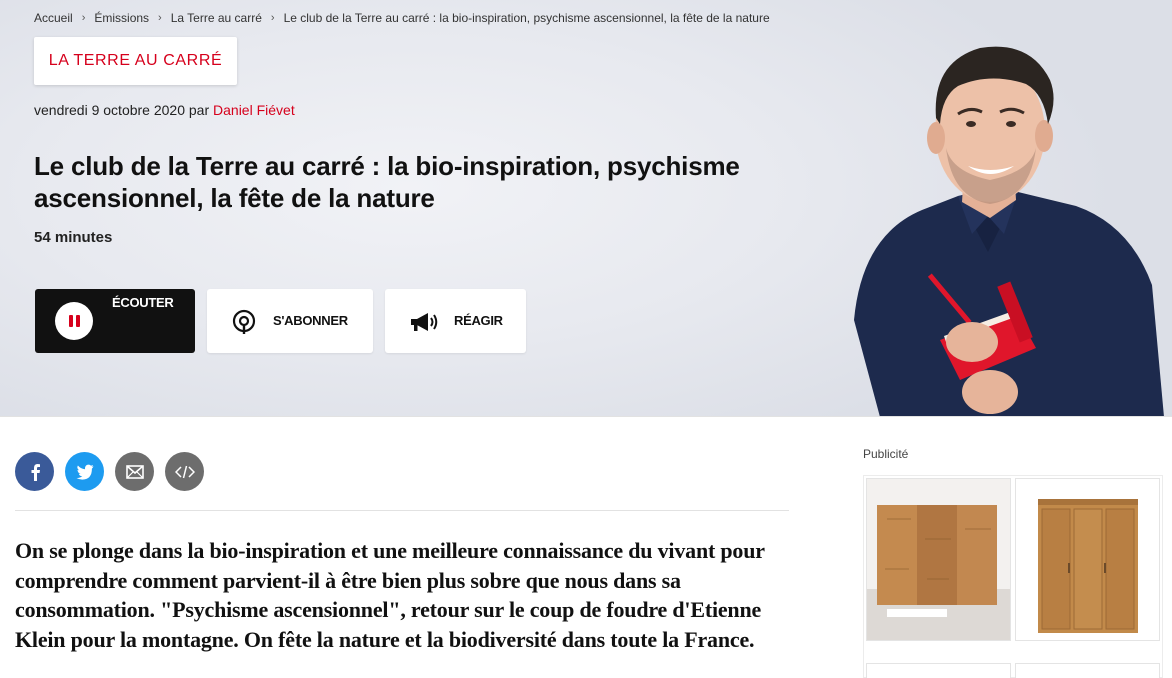  What do you see at coordinates (115, 321) in the screenshot?
I see `listen-button: ÉCOUTER` at bounding box center [115, 321].